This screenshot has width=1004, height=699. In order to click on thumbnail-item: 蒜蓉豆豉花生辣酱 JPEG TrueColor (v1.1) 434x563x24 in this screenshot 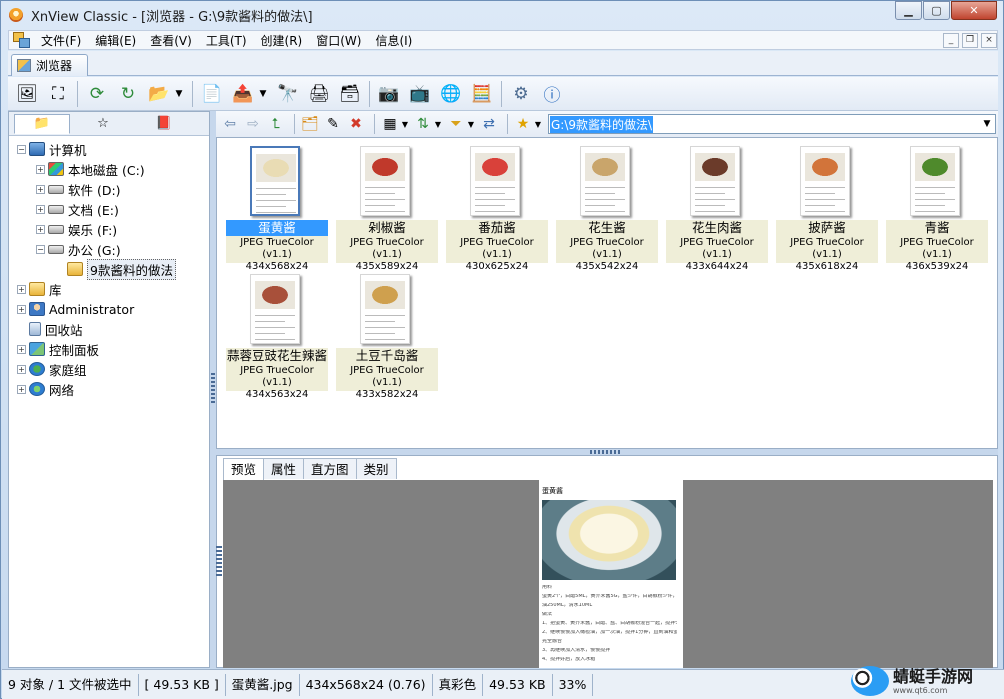, I will do `click(277, 335)`.